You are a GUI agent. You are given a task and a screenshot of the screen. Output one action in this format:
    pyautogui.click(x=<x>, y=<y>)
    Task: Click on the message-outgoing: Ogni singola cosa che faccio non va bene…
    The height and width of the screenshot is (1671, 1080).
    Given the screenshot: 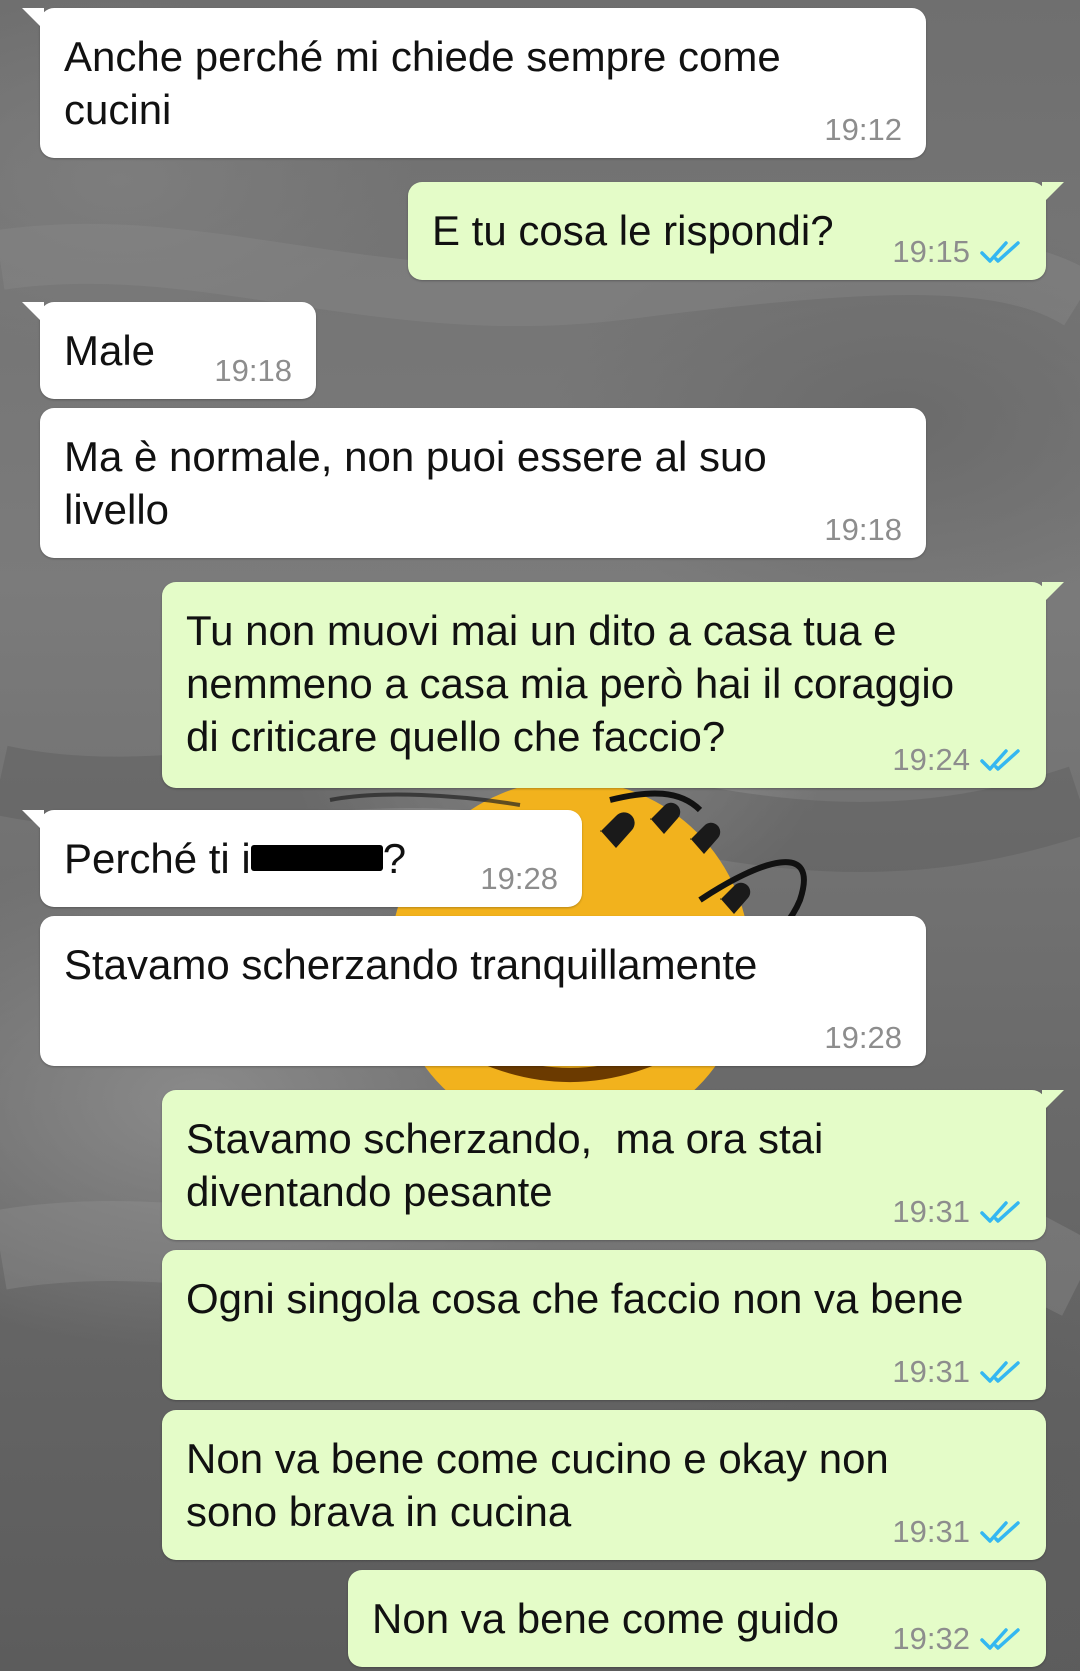 What is the action you would take?
    pyautogui.click(x=604, y=1325)
    